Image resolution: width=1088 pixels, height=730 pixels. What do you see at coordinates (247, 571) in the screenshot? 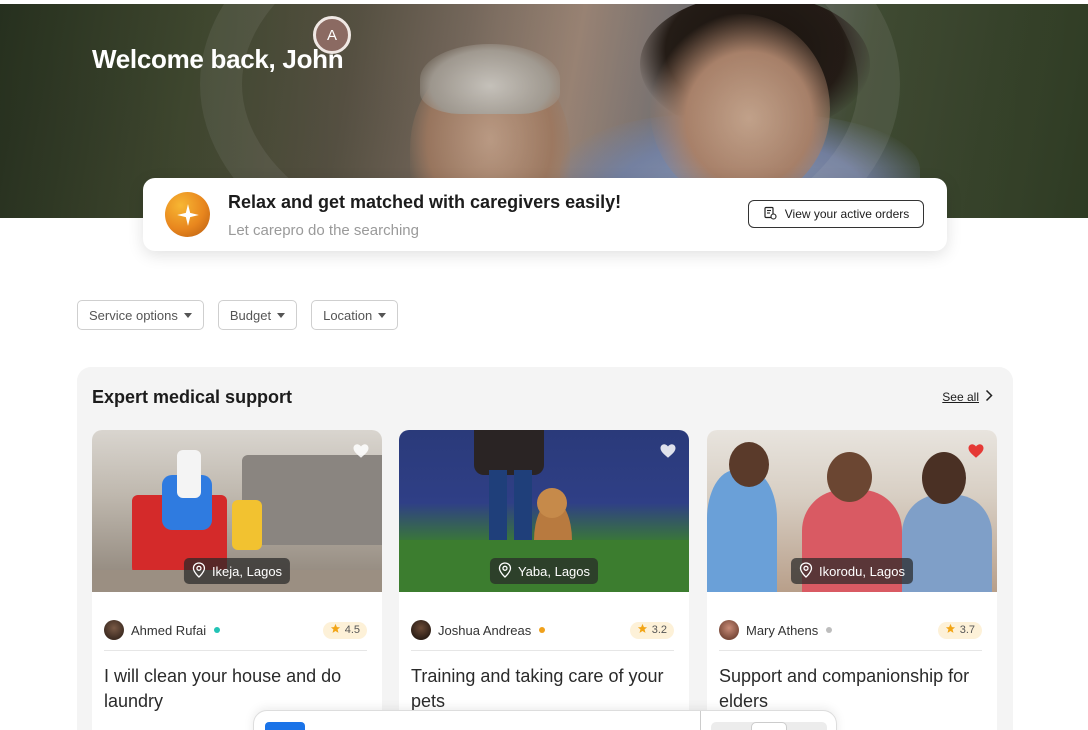
I see `location-label: Ikeja, Lagos` at bounding box center [247, 571].